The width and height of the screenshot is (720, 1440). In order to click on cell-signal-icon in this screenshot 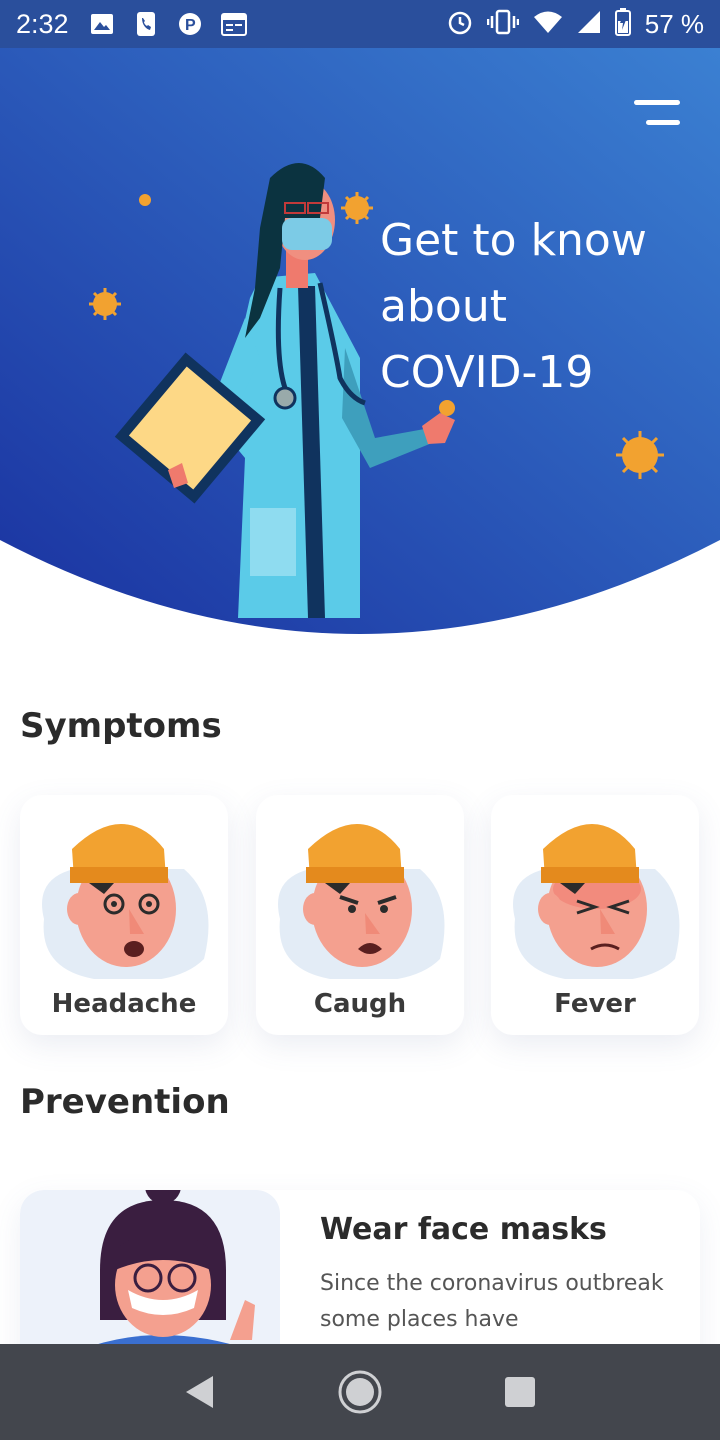, I will do `click(589, 24)`.